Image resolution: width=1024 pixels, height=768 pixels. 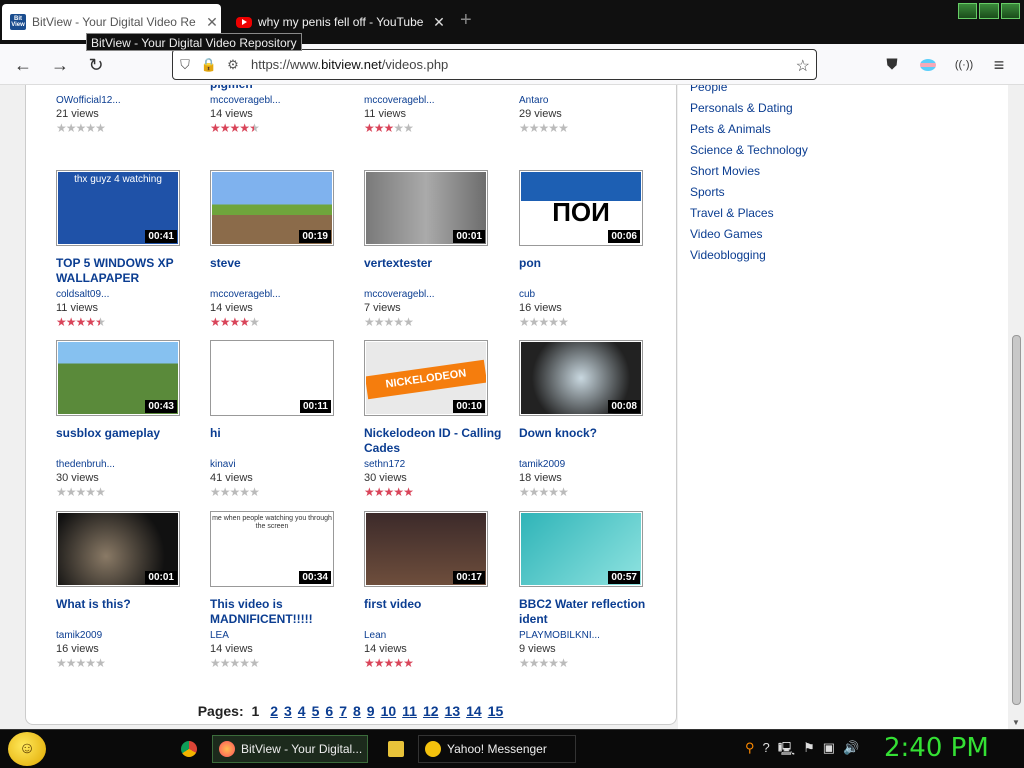 I want to click on forward-arrow-icon: →, so click(x=60, y=65).